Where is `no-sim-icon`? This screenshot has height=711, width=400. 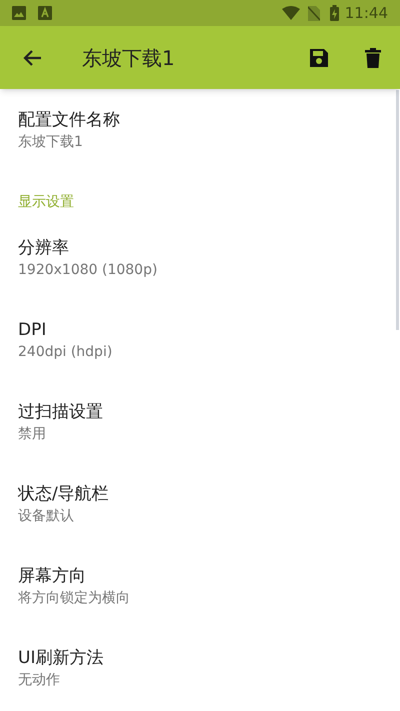 no-sim-icon is located at coordinates (314, 13).